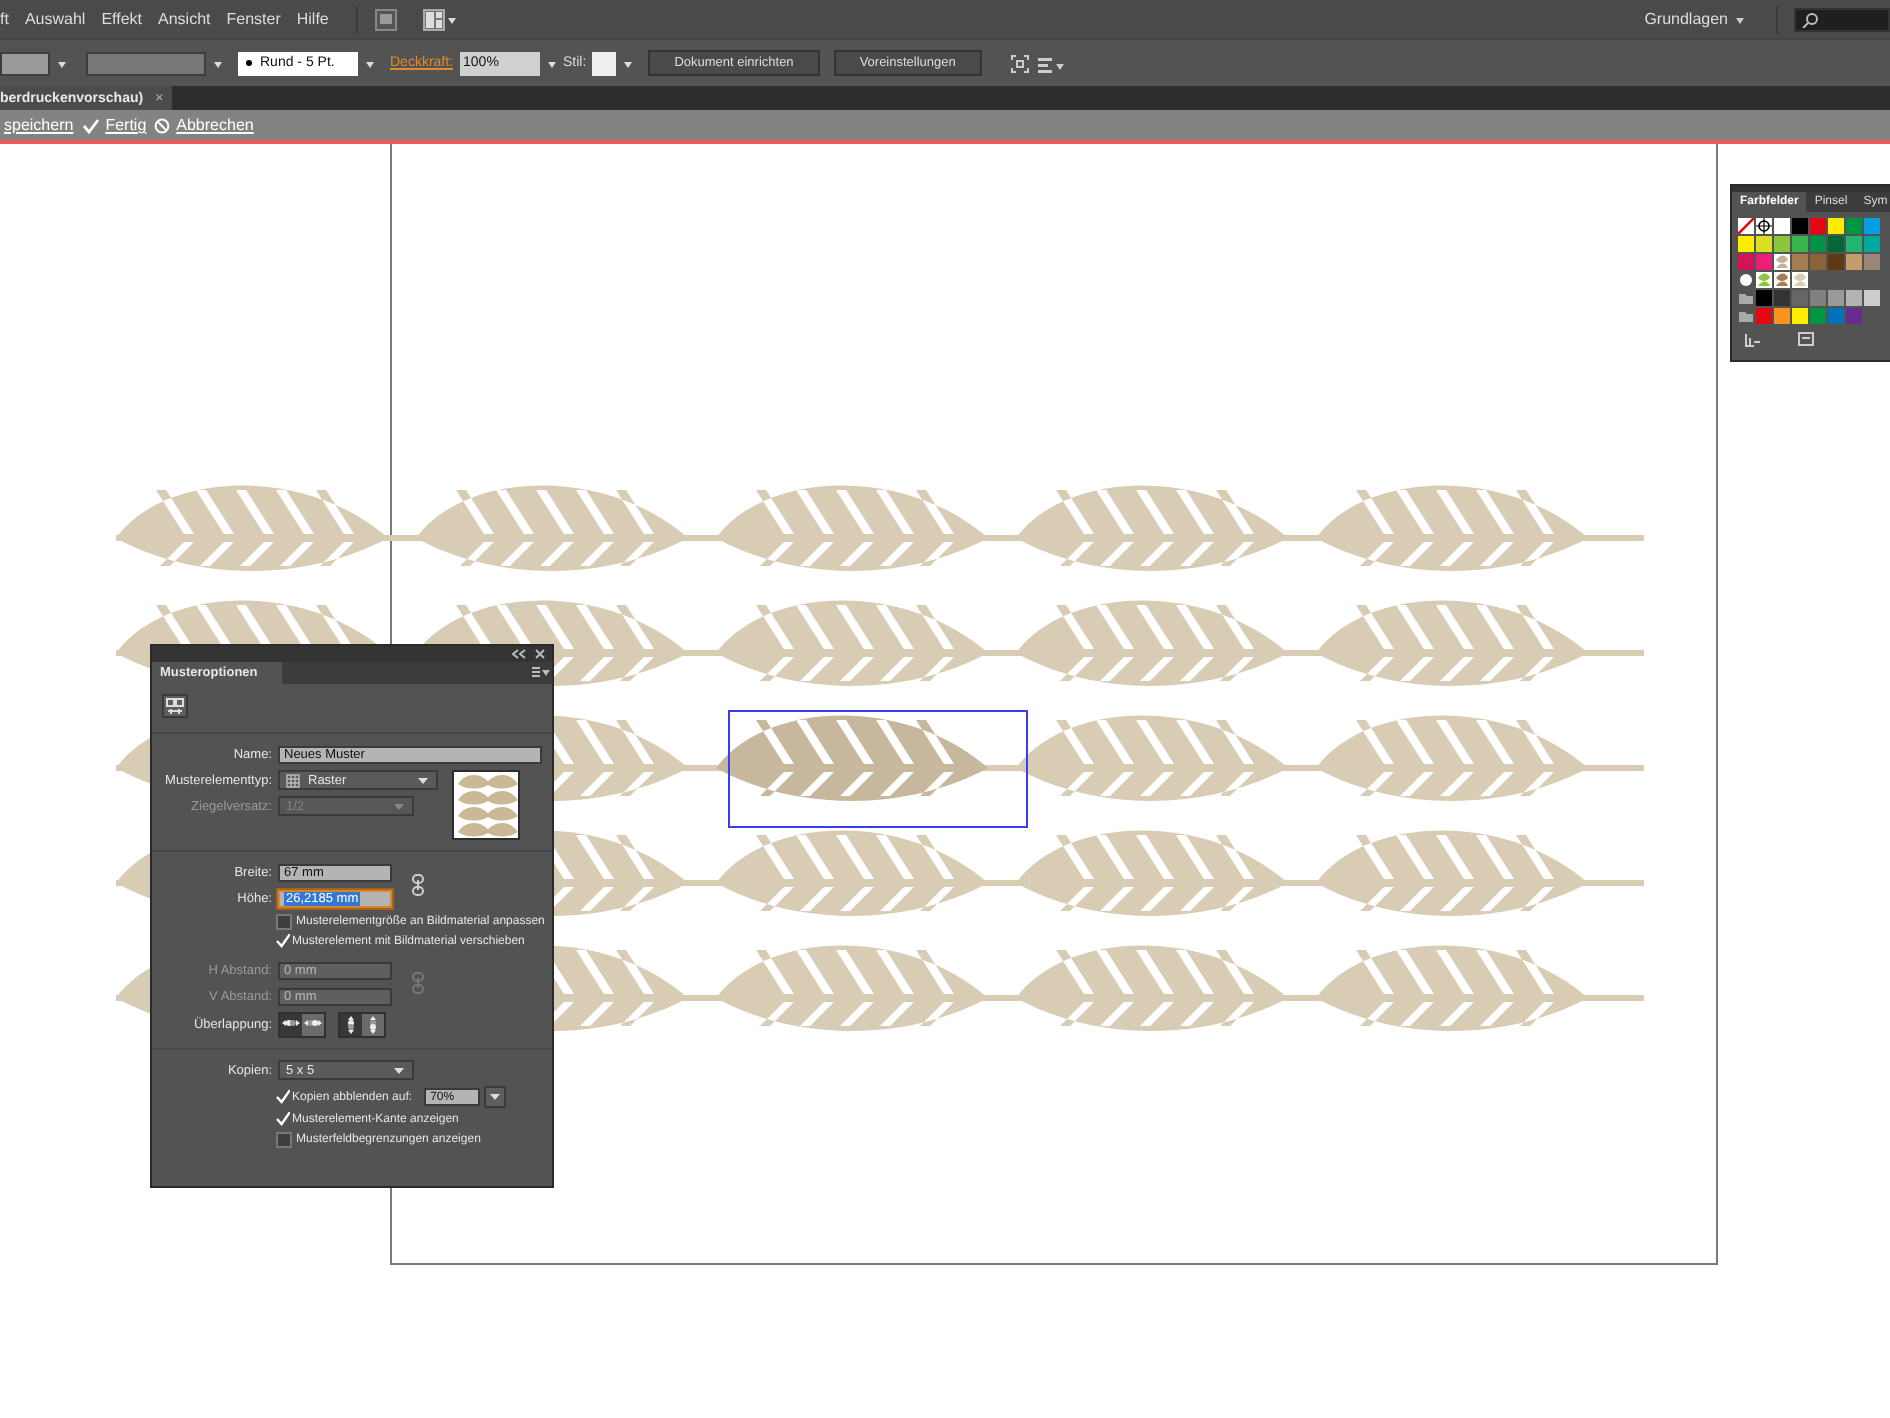 The height and width of the screenshot is (1418, 1890). What do you see at coordinates (215, 125) in the screenshot?
I see `pattern-cancel-link: Abbrechen` at bounding box center [215, 125].